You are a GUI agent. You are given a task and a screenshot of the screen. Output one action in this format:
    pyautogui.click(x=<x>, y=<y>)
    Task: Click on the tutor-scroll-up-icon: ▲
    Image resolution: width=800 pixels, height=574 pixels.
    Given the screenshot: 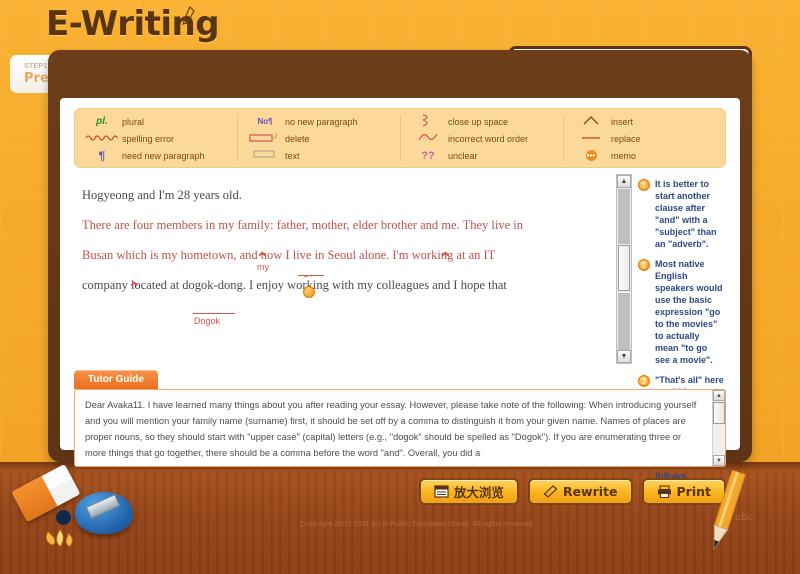 What is the action you would take?
    pyautogui.click(x=719, y=395)
    